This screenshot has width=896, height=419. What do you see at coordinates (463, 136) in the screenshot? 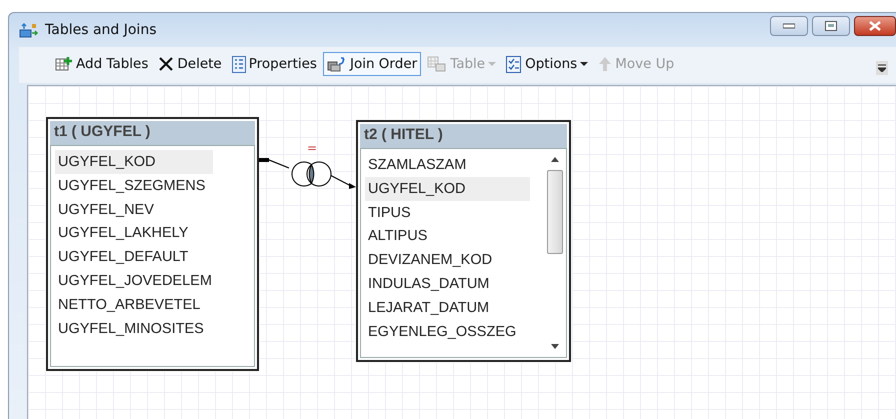
I see `table-title: t2 ( HITEL )` at bounding box center [463, 136].